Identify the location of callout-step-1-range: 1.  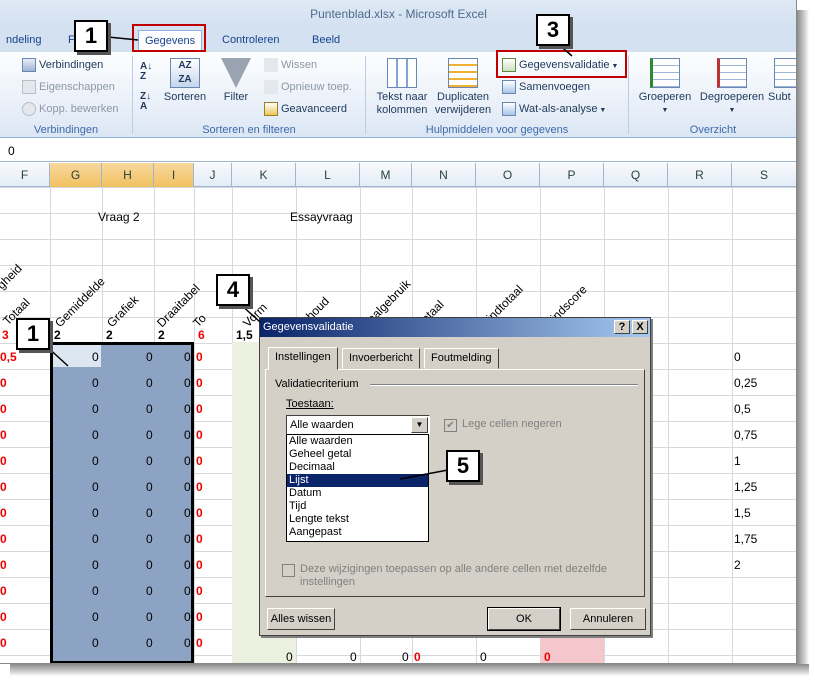
(33, 334).